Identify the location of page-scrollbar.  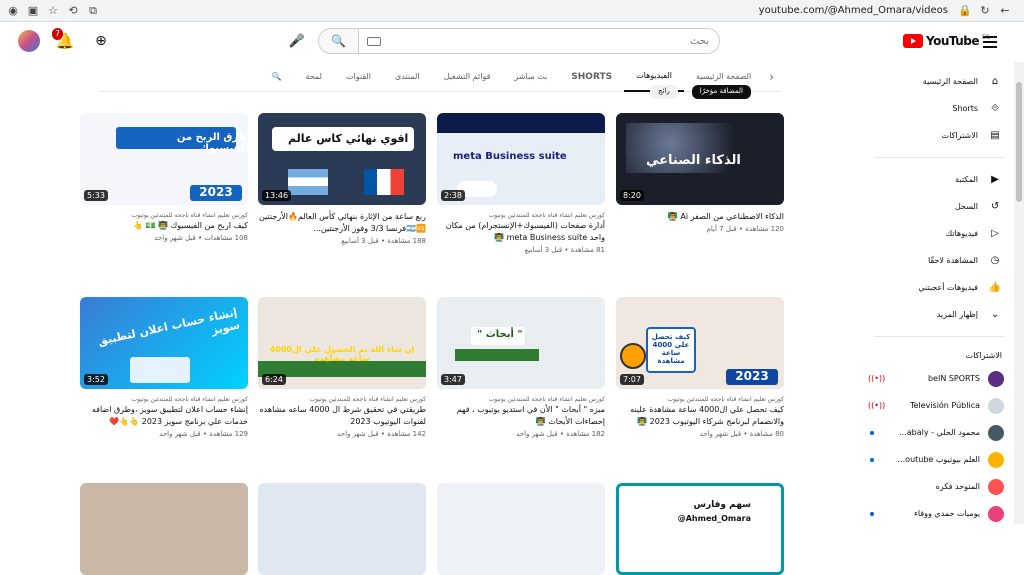
(1019, 293).